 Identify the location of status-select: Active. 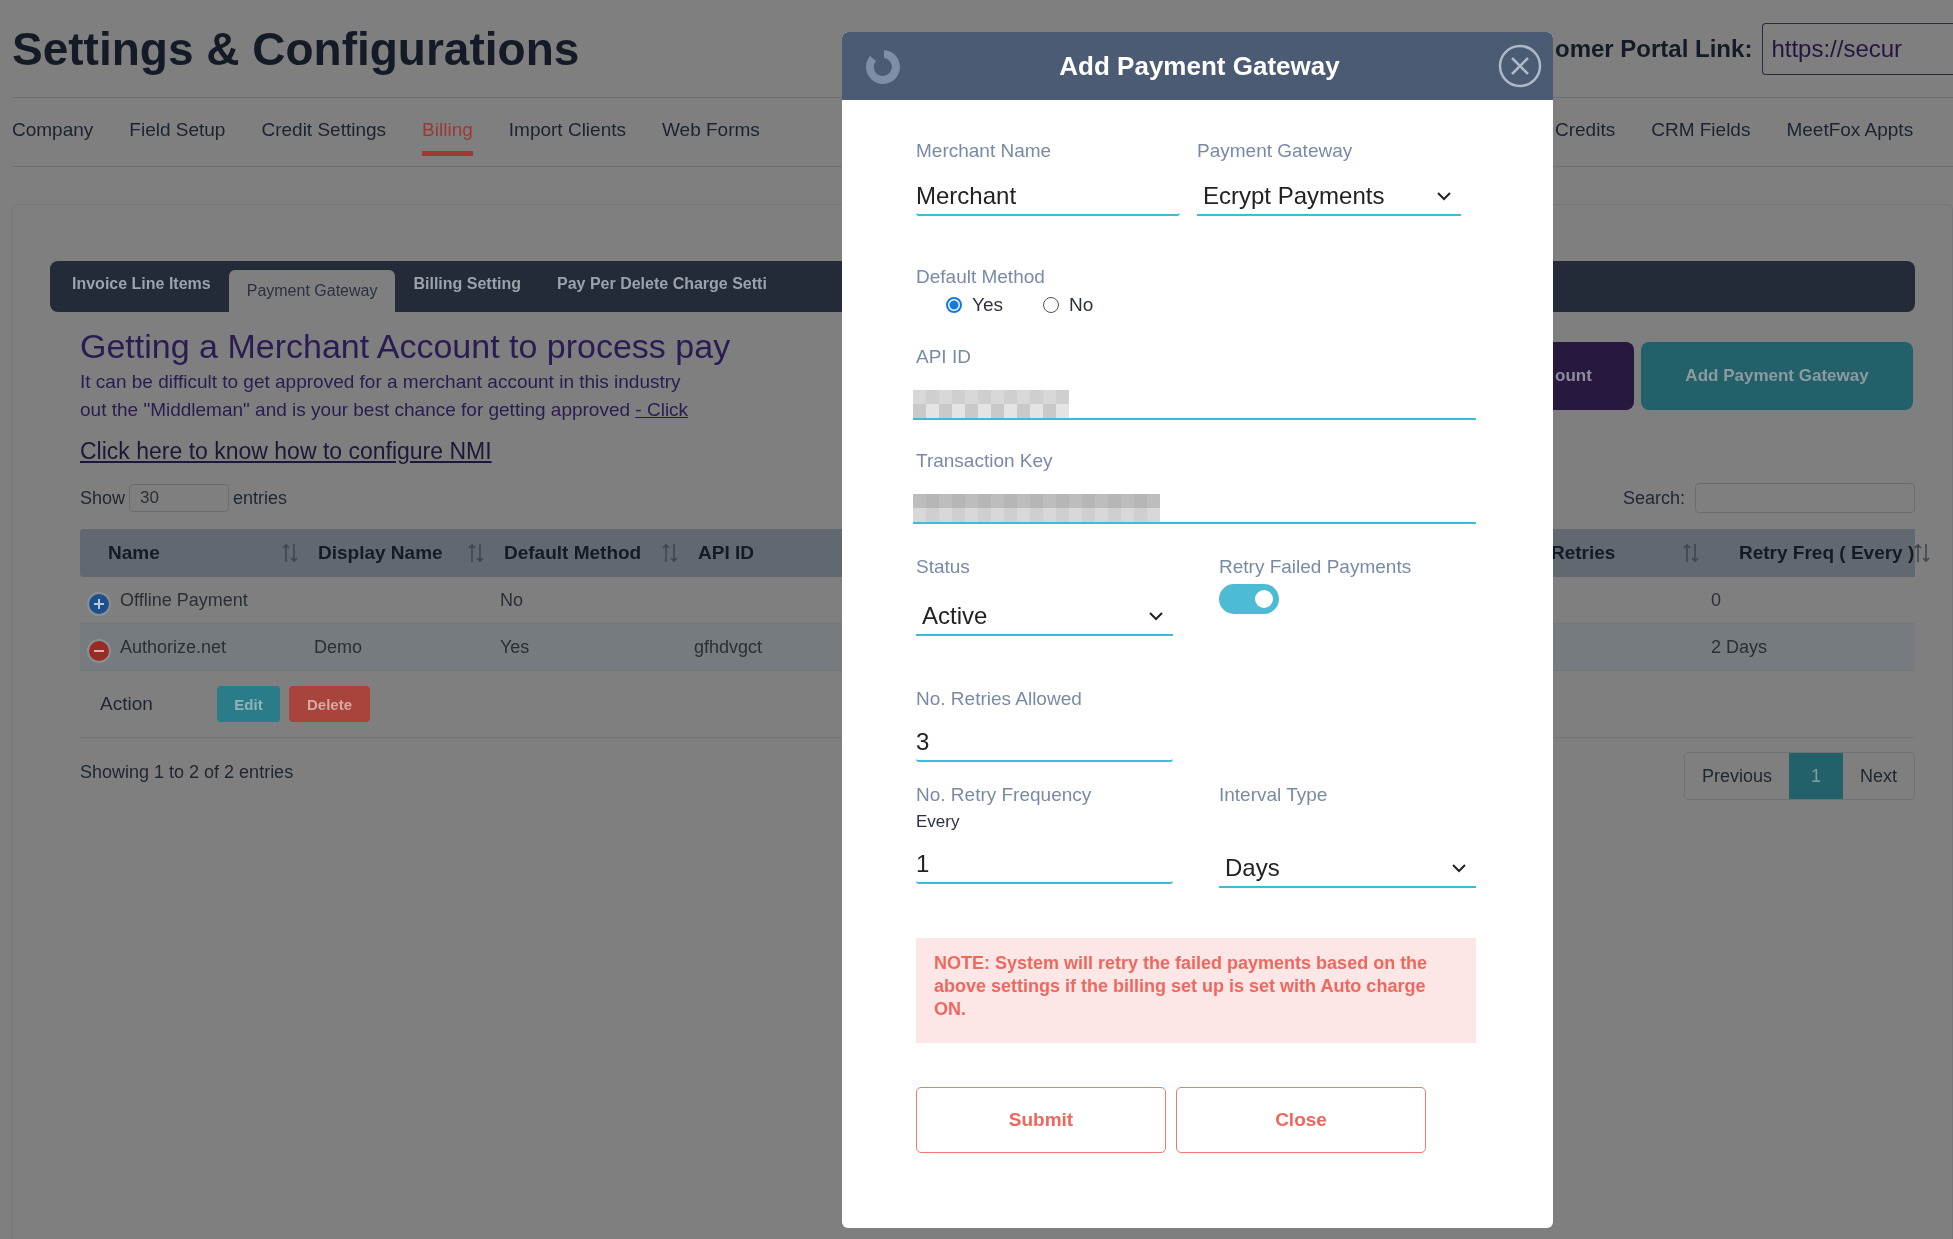
(1044, 615).